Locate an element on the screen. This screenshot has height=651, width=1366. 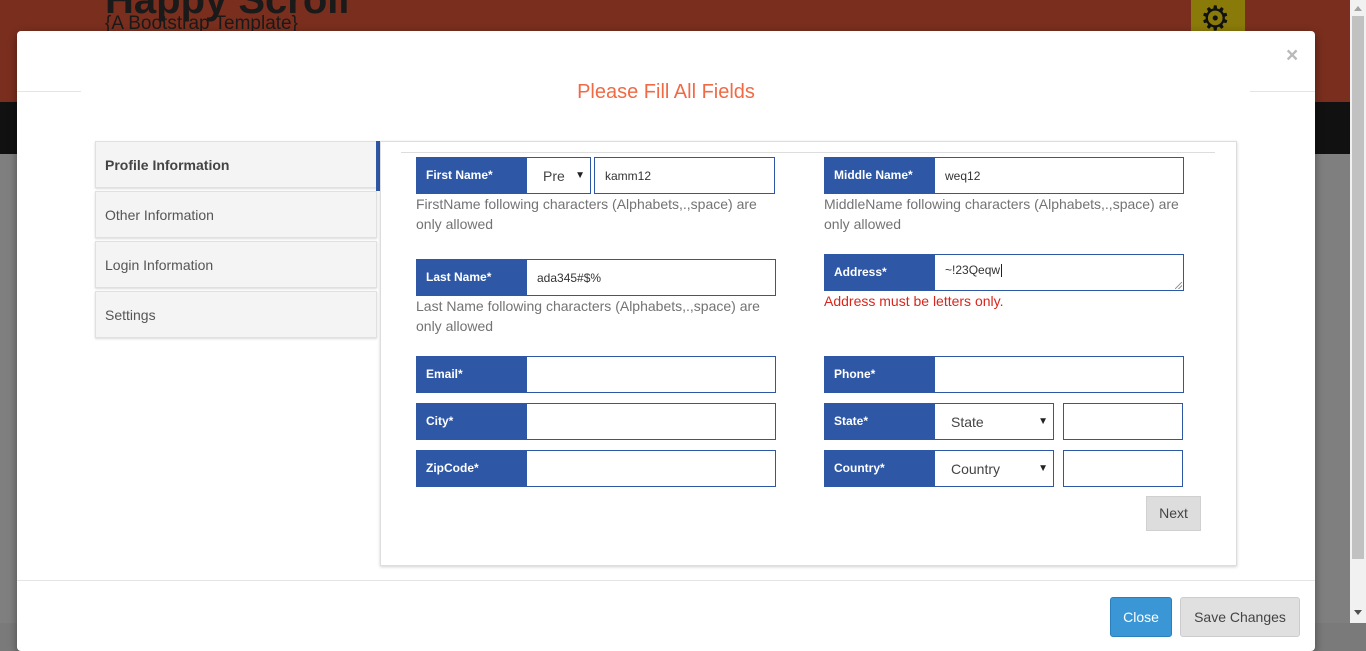
zipcode-label: ZipCode* is located at coordinates (471, 468).